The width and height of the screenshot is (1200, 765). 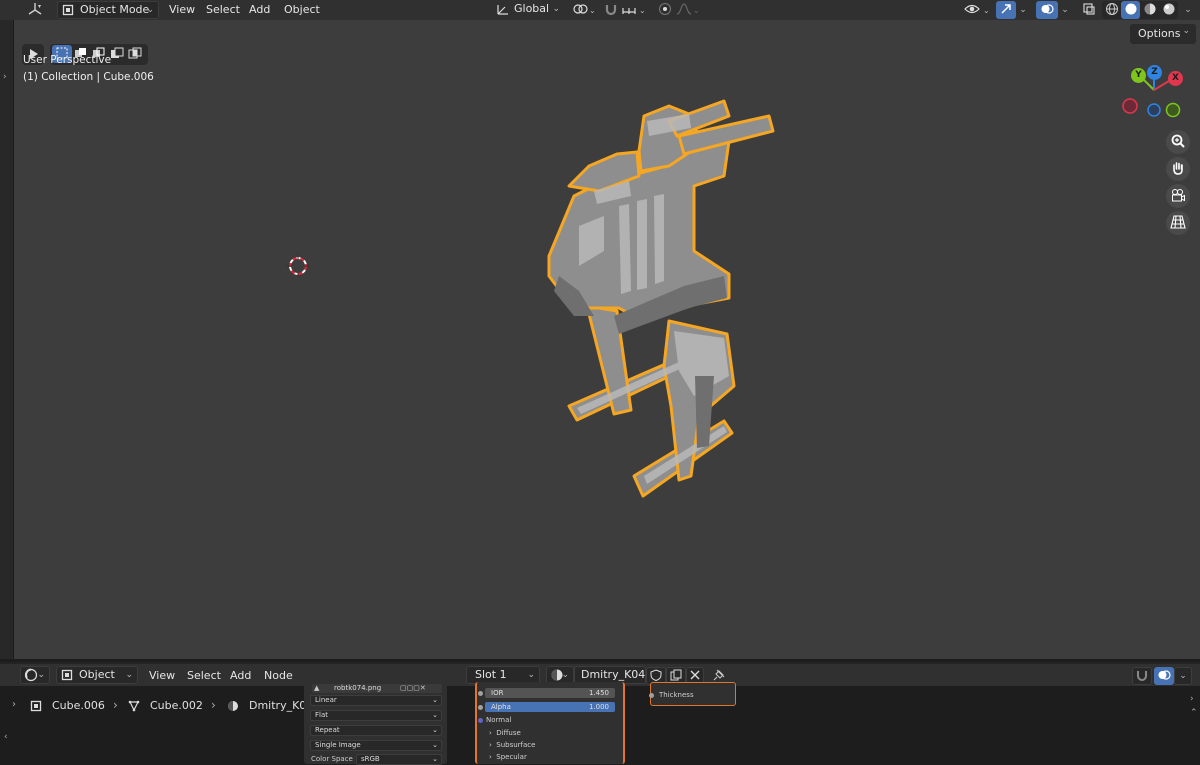 What do you see at coordinates (1111, 10) in the screenshot?
I see `wireframe-shading-button` at bounding box center [1111, 10].